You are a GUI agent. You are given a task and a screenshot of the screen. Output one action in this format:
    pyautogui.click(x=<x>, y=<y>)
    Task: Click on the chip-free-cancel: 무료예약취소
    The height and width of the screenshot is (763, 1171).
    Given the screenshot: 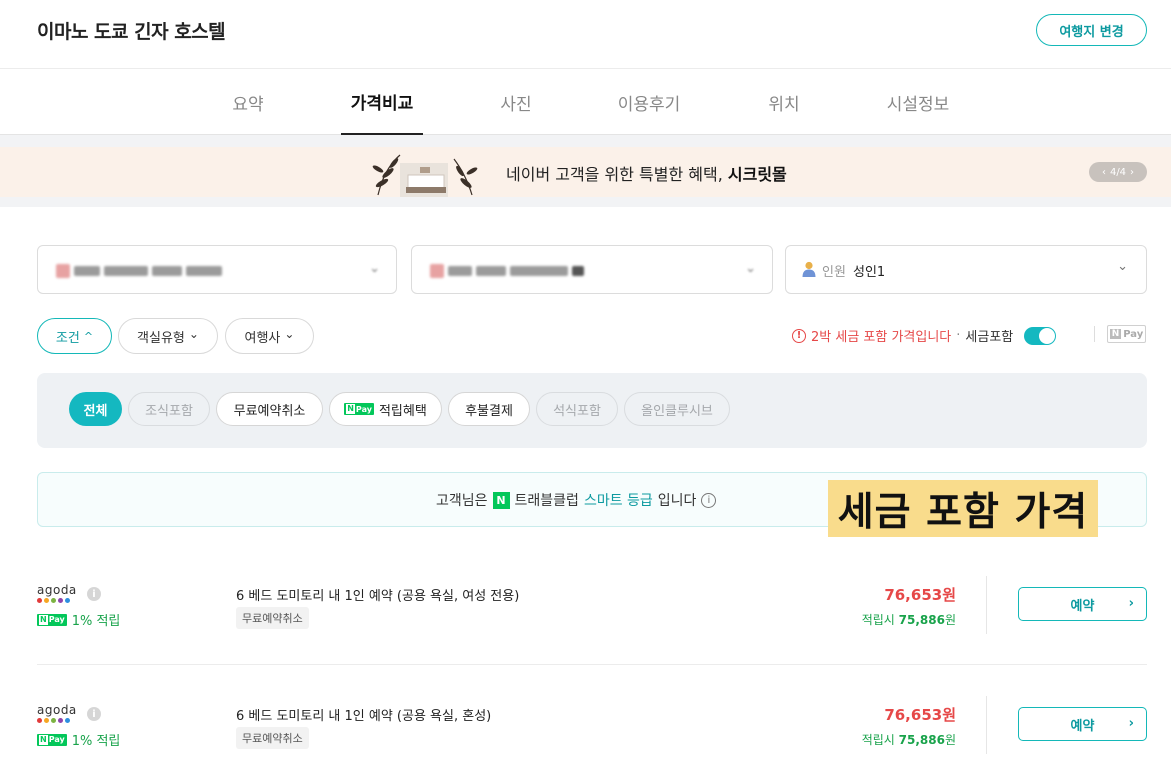 What is the action you would take?
    pyautogui.click(x=269, y=409)
    